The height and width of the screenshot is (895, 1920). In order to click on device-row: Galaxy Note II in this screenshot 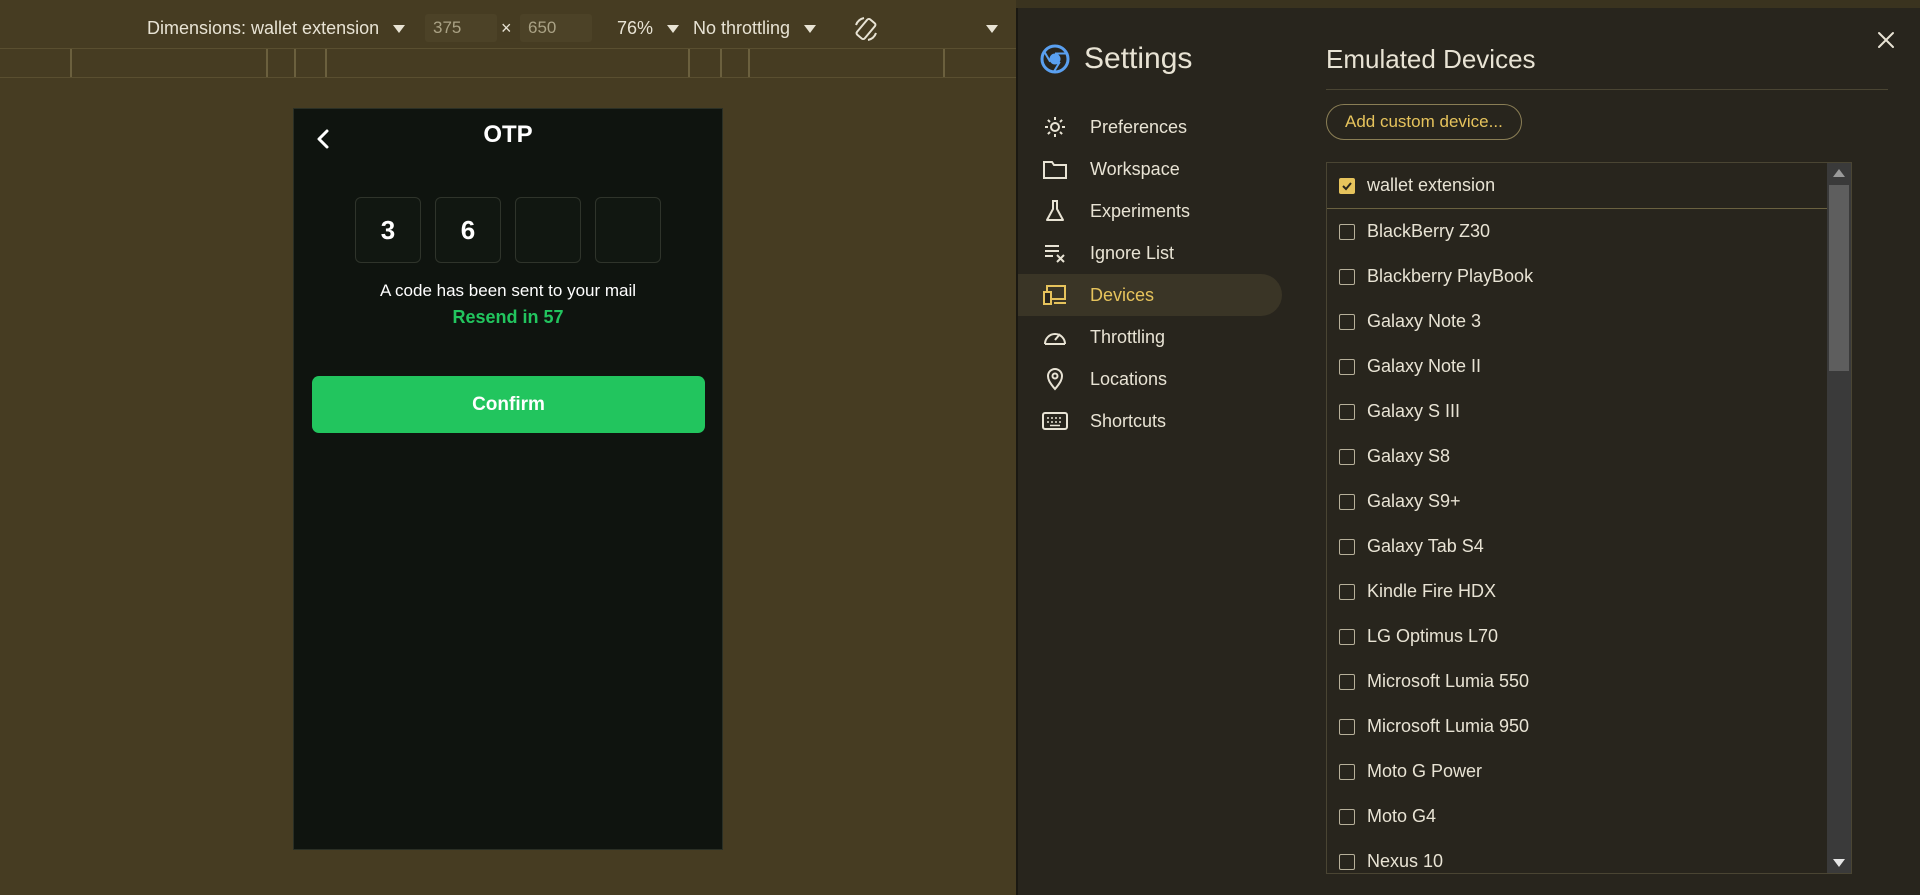, I will do `click(1589, 366)`.